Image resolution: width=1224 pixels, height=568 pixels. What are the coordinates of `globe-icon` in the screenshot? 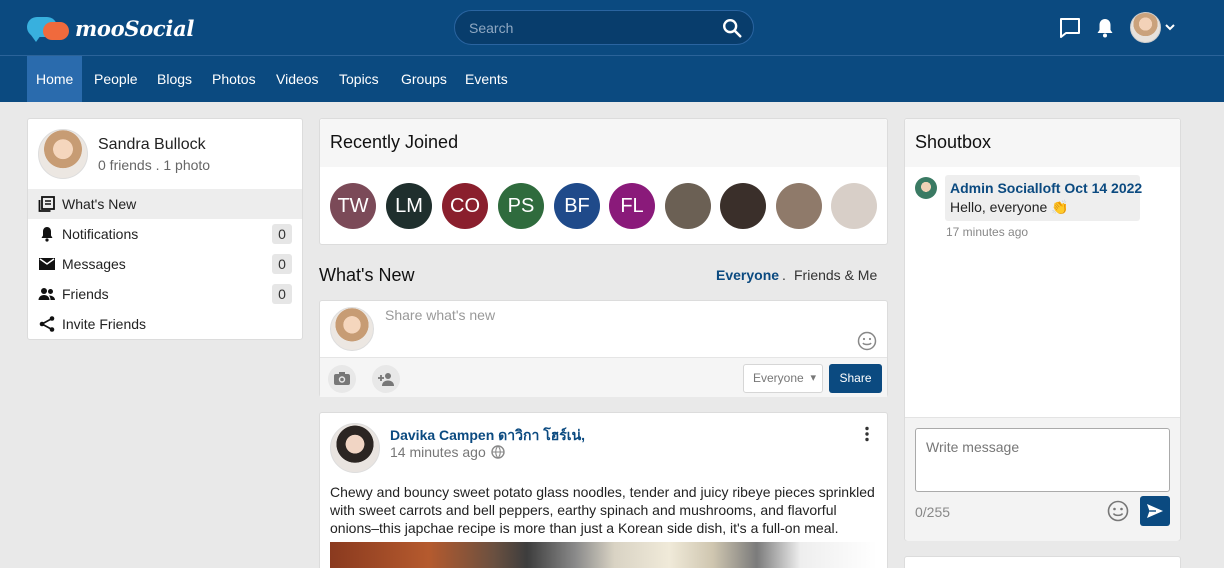 It's located at (498, 452).